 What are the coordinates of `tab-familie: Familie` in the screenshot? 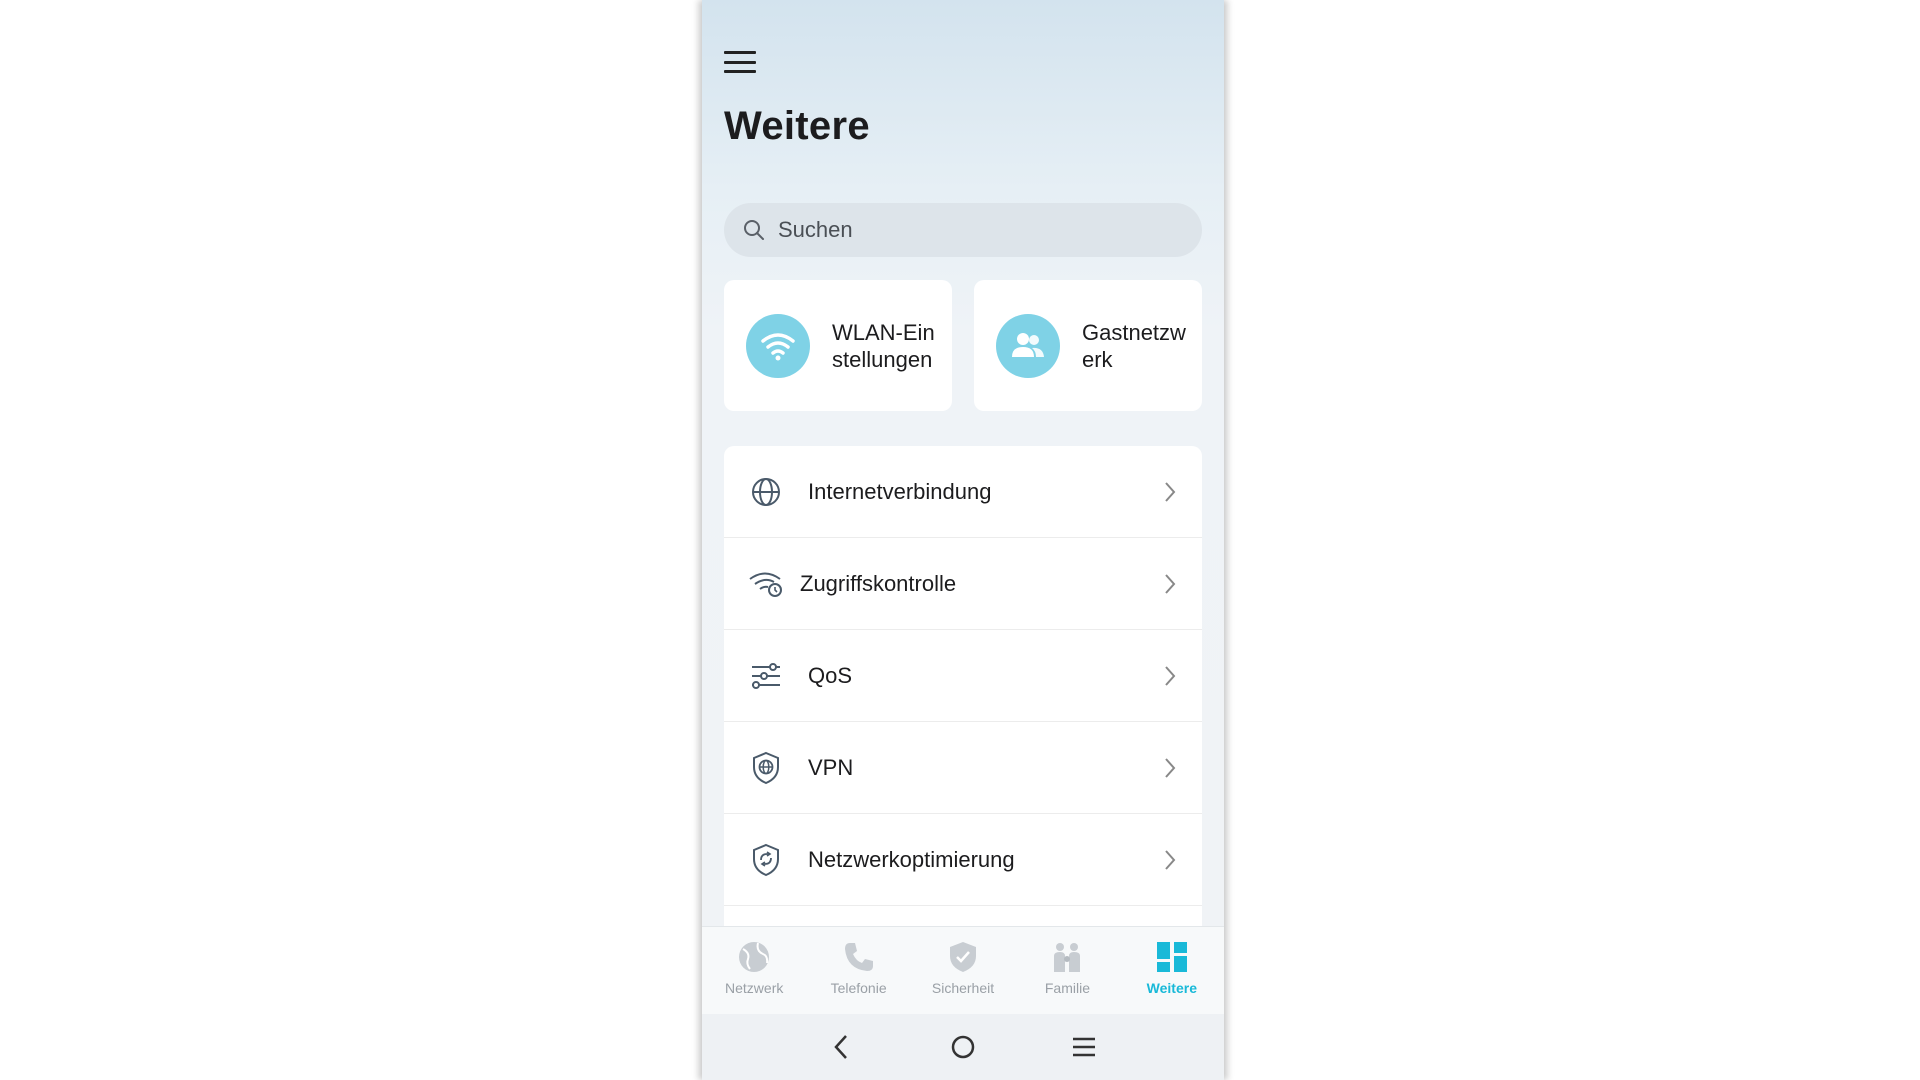 It's located at (1067, 970).